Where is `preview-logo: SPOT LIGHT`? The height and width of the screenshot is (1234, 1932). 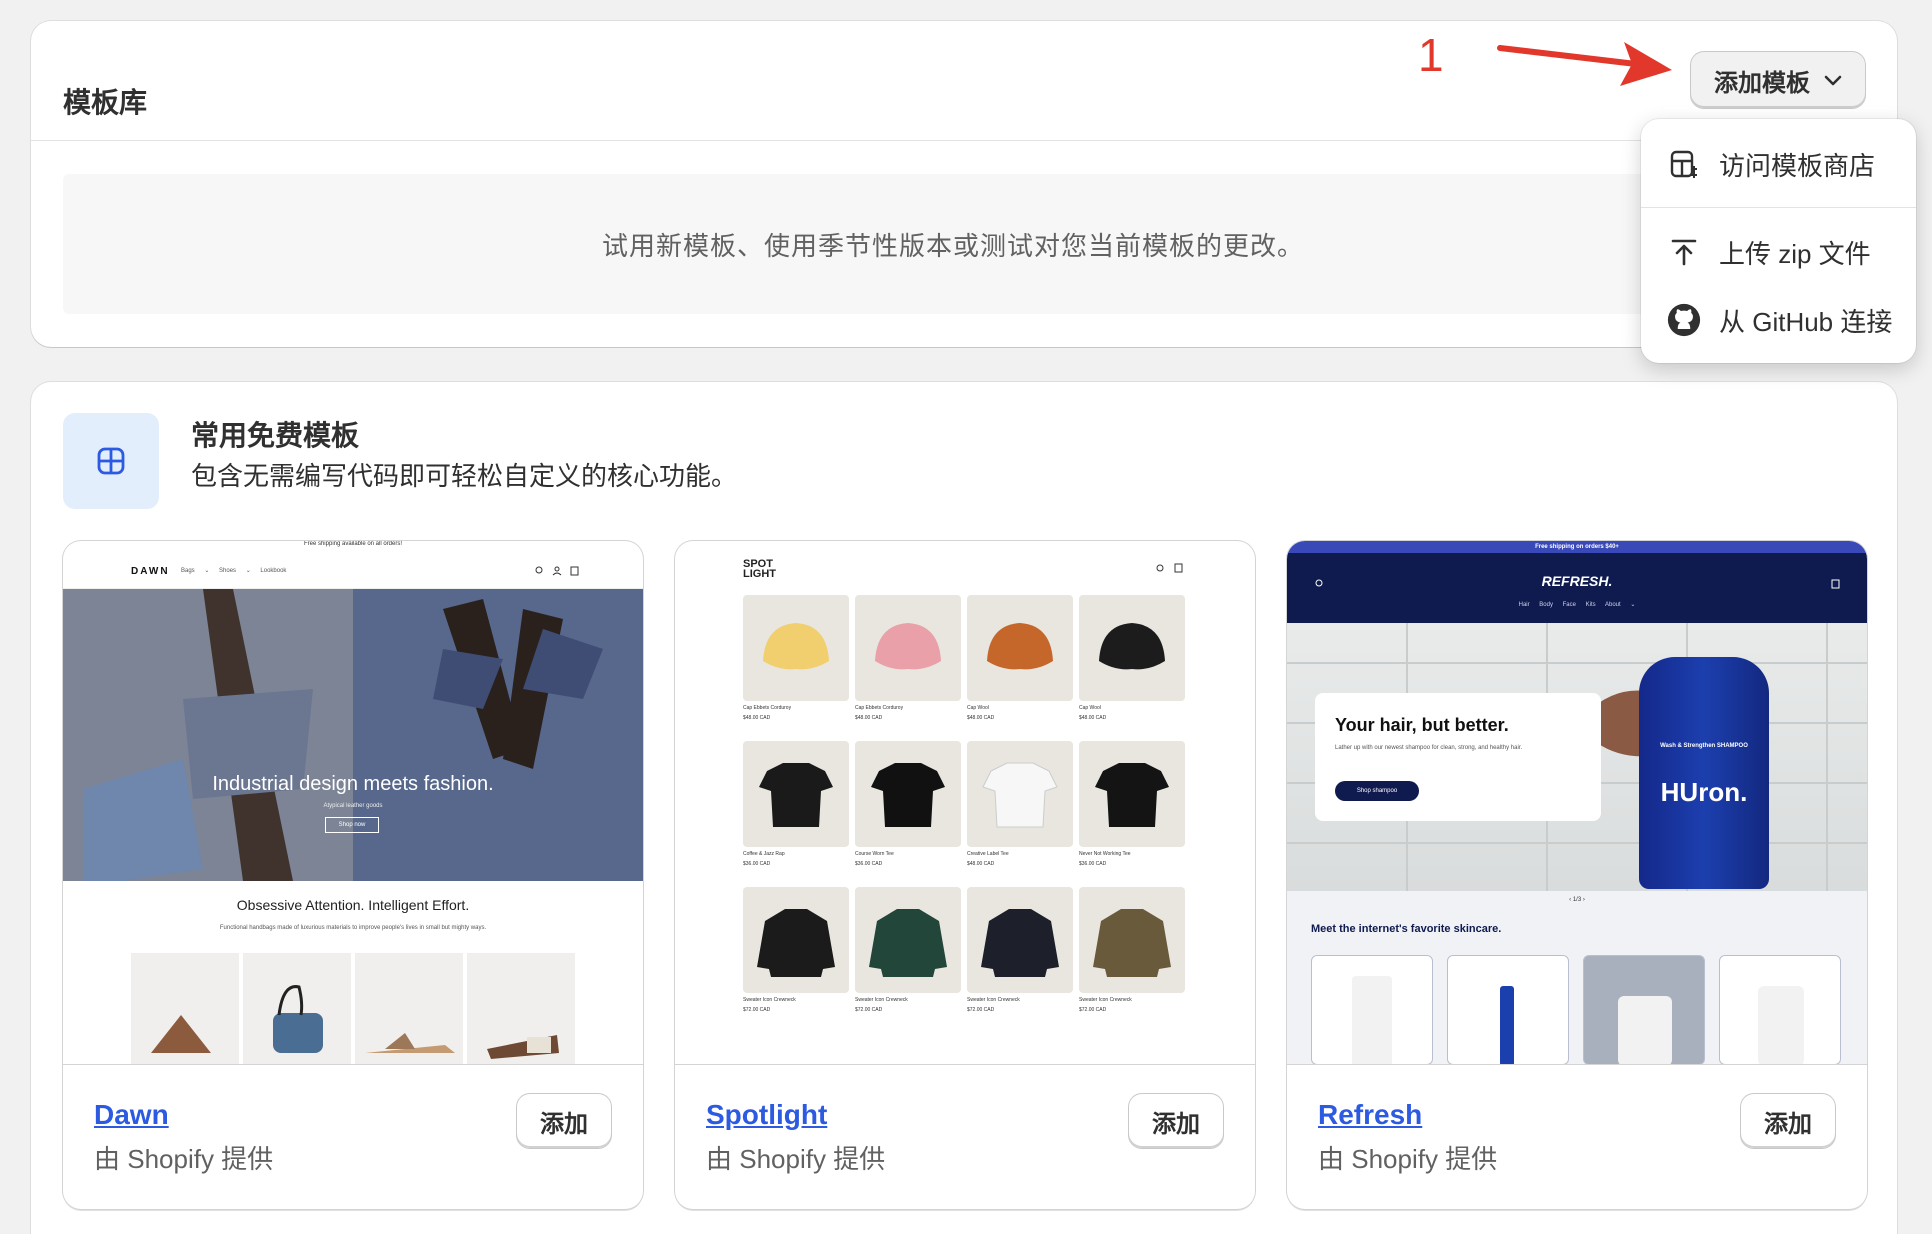 preview-logo: SPOT LIGHT is located at coordinates (759, 569).